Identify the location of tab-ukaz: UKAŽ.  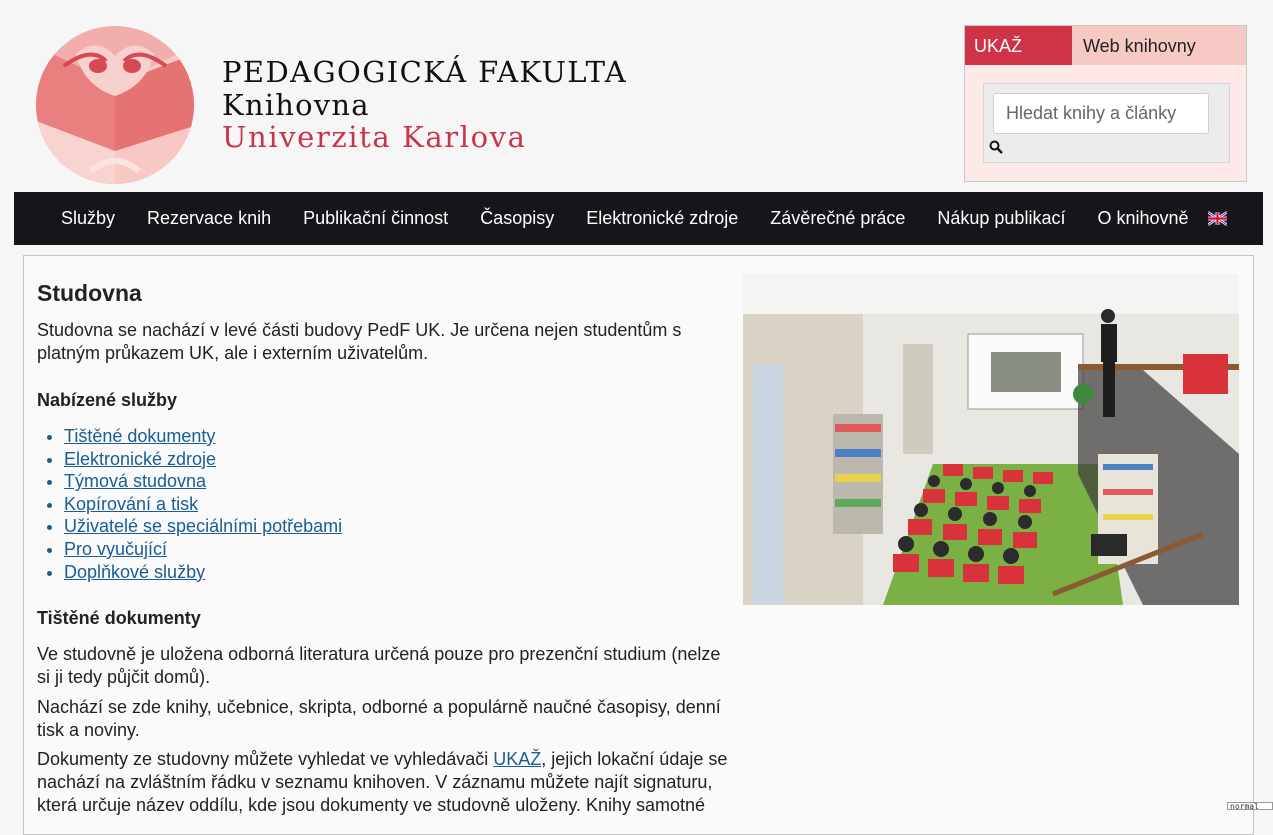
(1018, 45).